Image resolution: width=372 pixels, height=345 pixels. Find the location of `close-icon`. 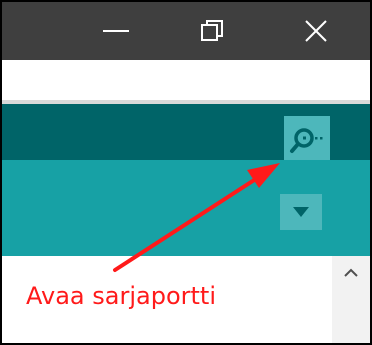

close-icon is located at coordinates (316, 31).